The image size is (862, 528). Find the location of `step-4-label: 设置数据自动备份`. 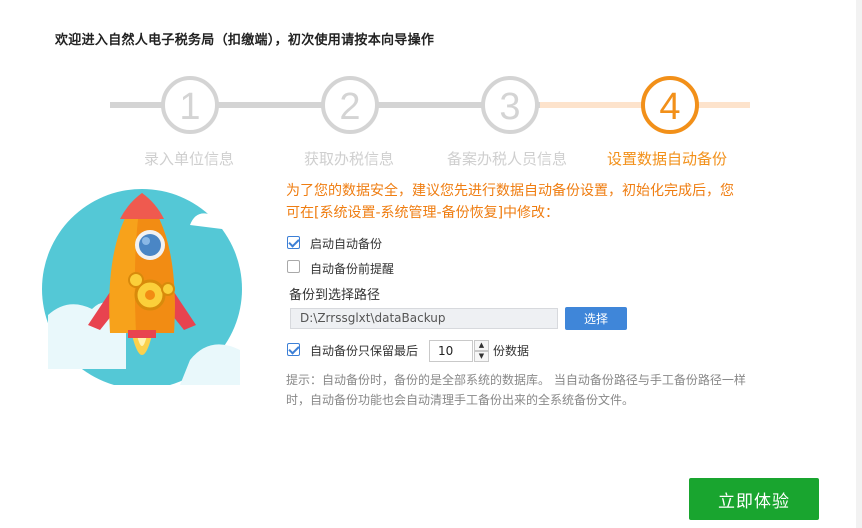

step-4-label: 设置数据自动备份 is located at coordinates (667, 159).